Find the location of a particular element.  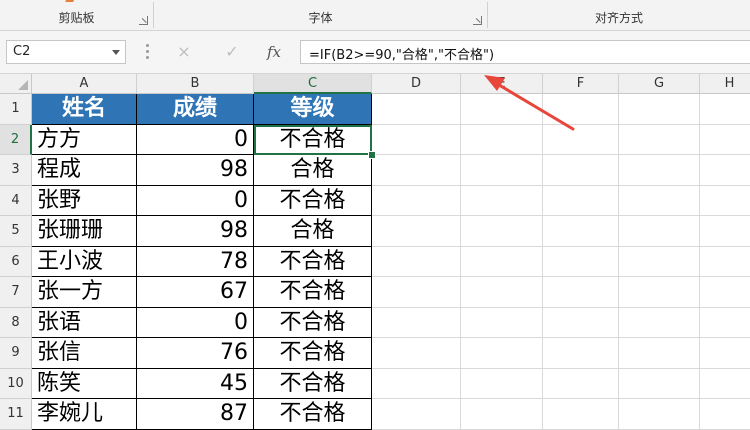

name-cell: 张野 is located at coordinates (84, 200).